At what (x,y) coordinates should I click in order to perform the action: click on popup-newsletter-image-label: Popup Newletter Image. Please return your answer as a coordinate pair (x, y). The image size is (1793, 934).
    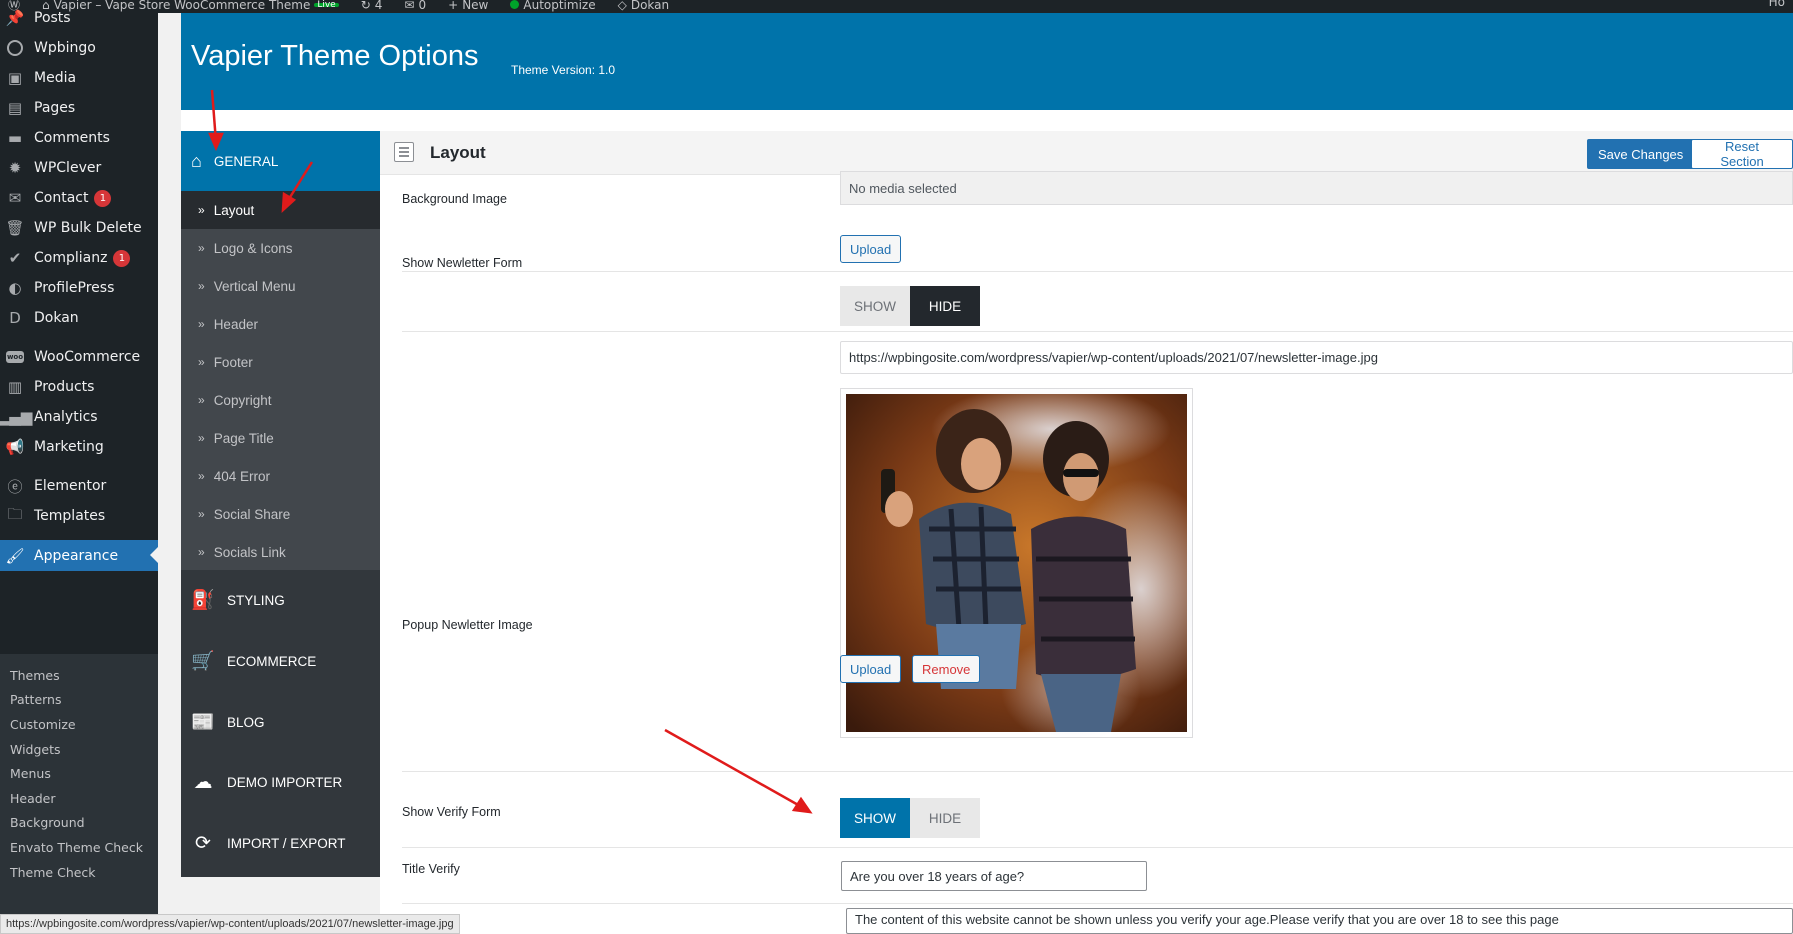
    Looking at the image, I should click on (467, 625).